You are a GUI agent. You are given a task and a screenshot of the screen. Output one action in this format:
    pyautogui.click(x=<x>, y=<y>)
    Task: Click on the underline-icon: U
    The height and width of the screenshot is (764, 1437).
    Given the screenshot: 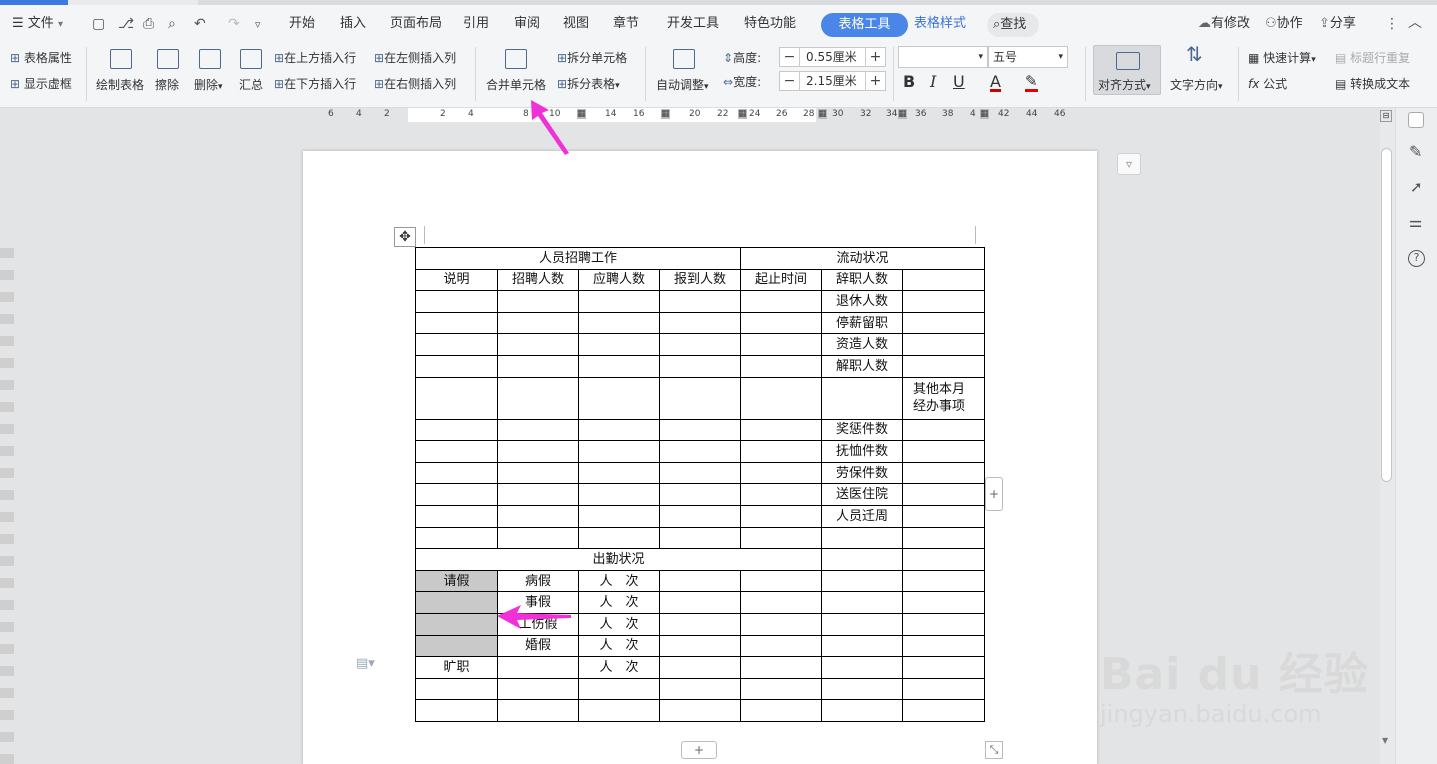 What is the action you would take?
    pyautogui.click(x=959, y=82)
    